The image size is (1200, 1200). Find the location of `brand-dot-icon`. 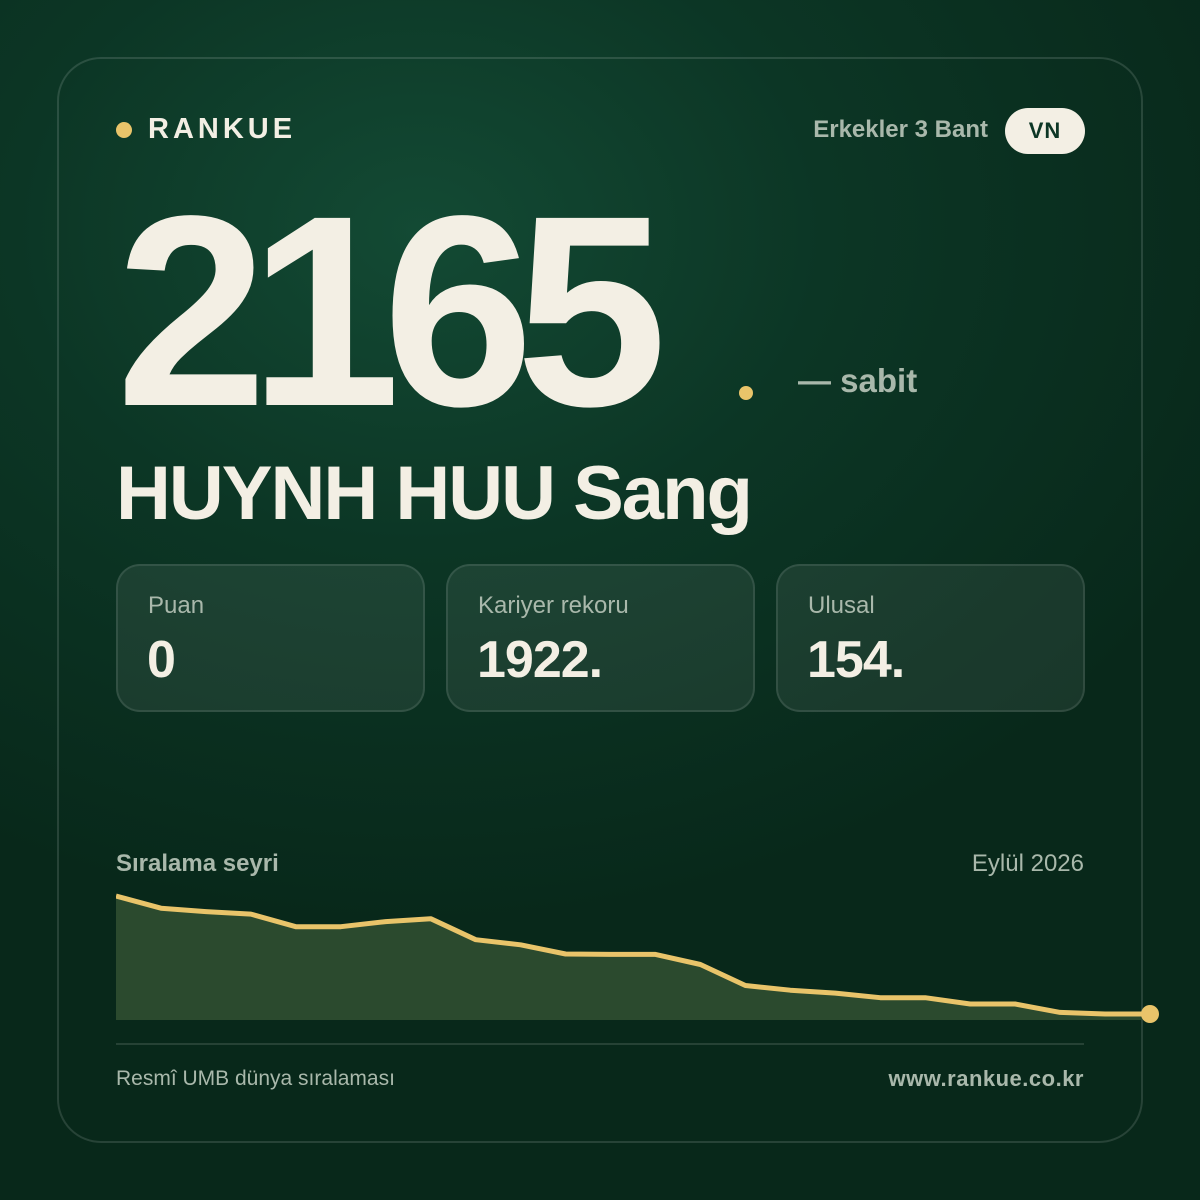

brand-dot-icon is located at coordinates (124, 129).